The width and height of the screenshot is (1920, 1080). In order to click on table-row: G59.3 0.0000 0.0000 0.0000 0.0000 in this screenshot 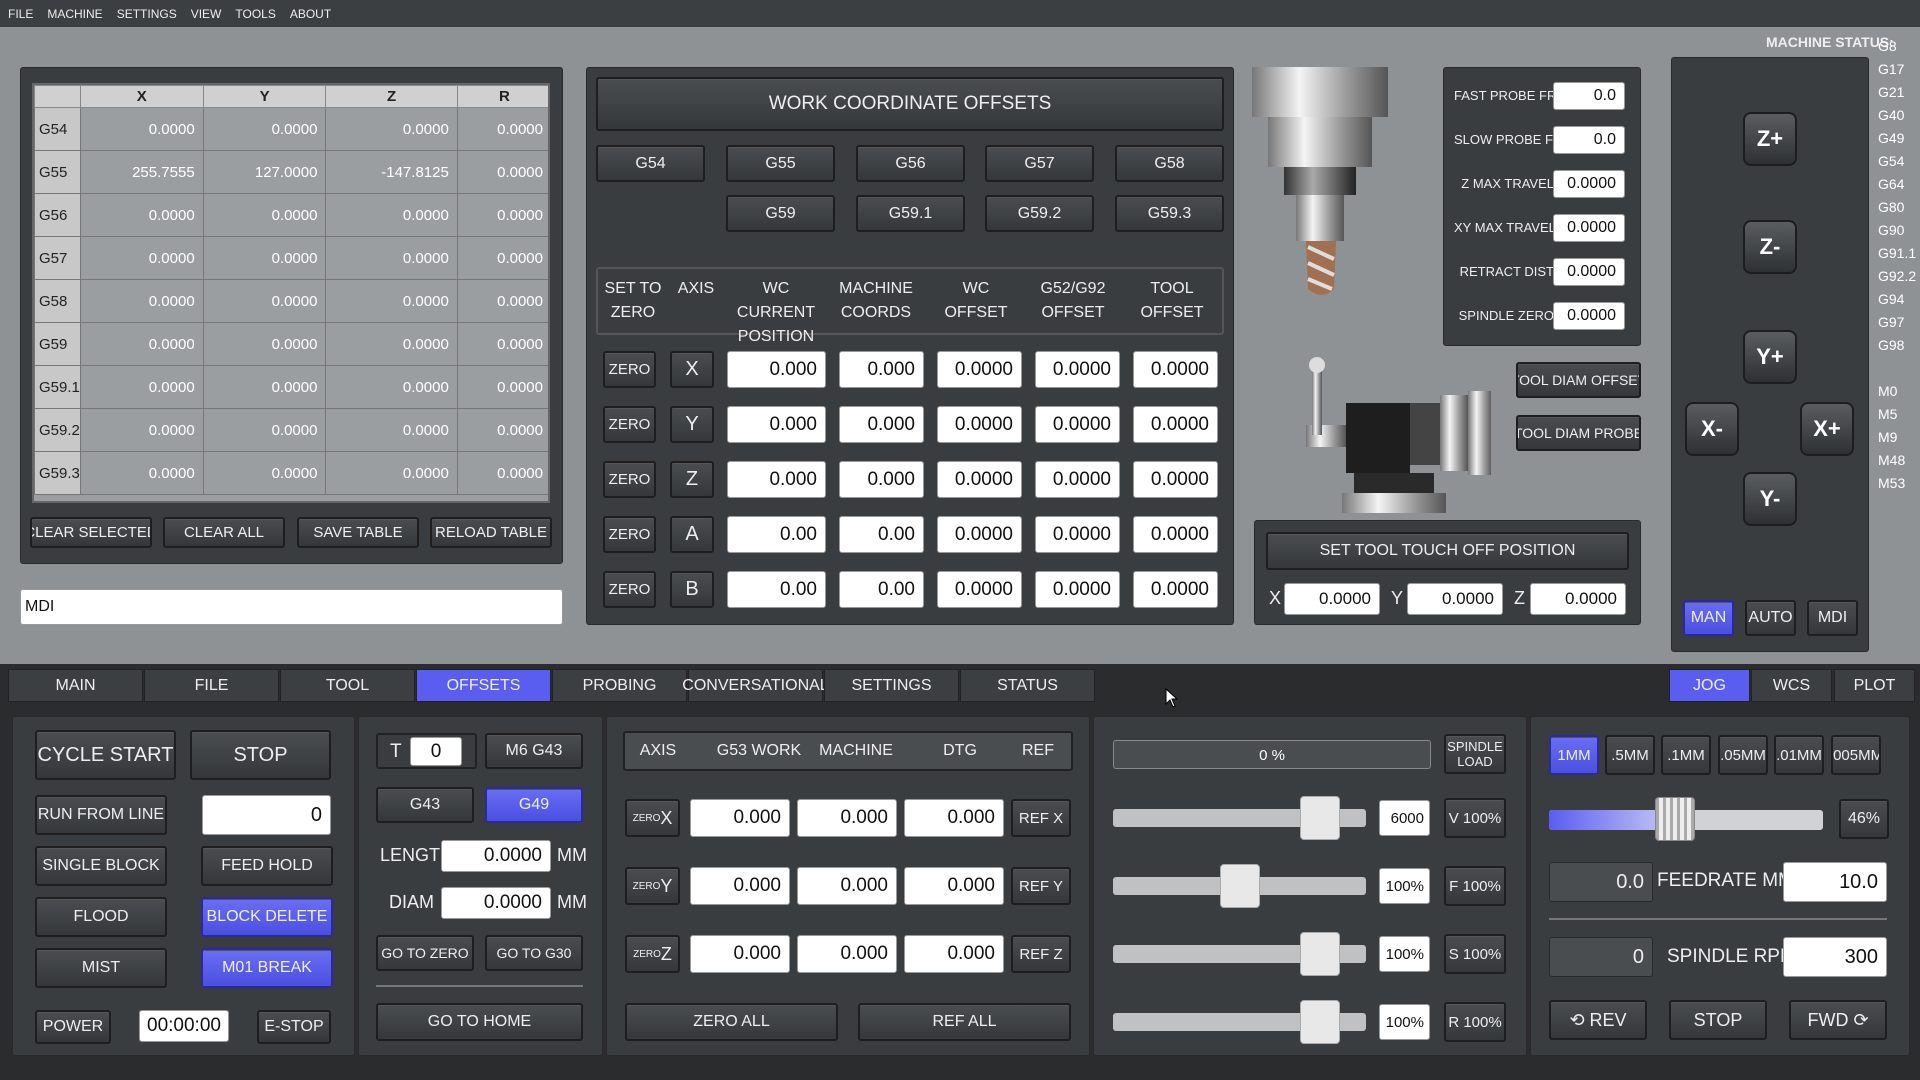, I will do `click(291, 473)`.